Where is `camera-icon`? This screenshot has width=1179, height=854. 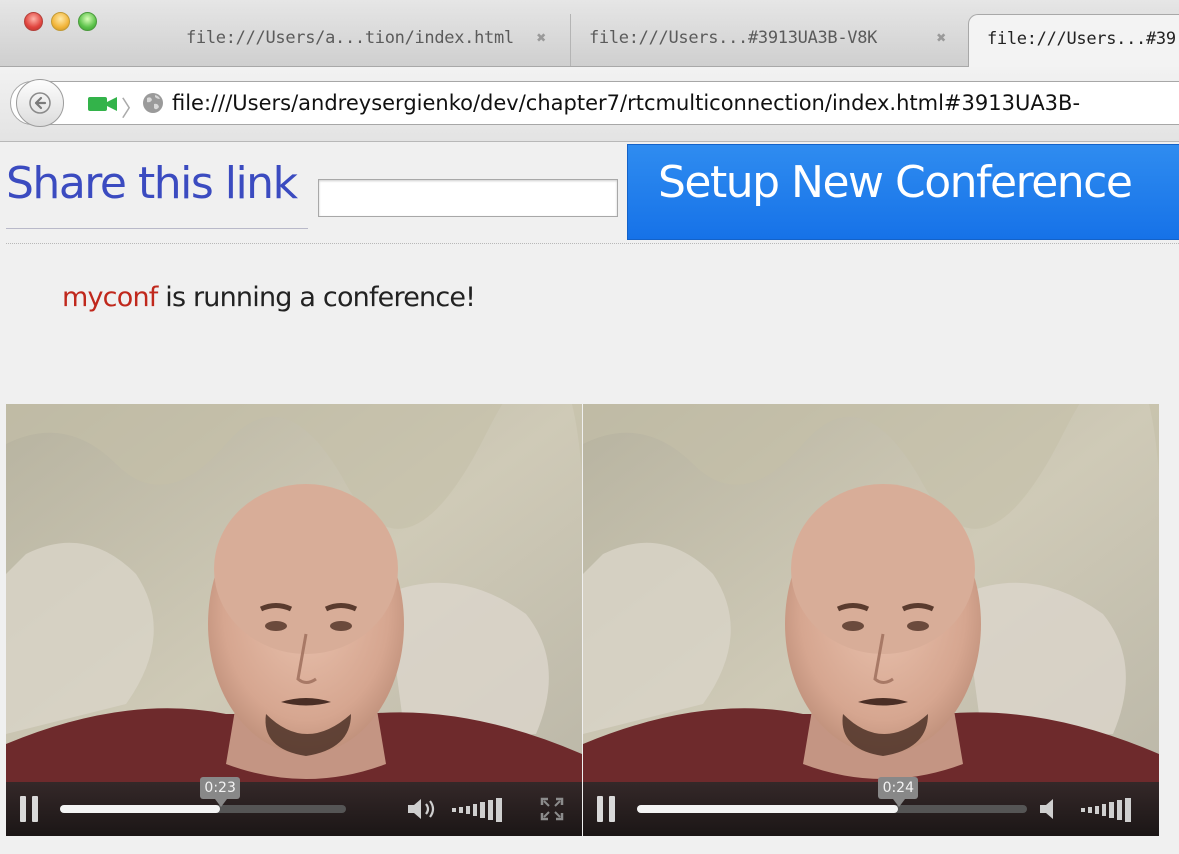 camera-icon is located at coordinates (103, 104).